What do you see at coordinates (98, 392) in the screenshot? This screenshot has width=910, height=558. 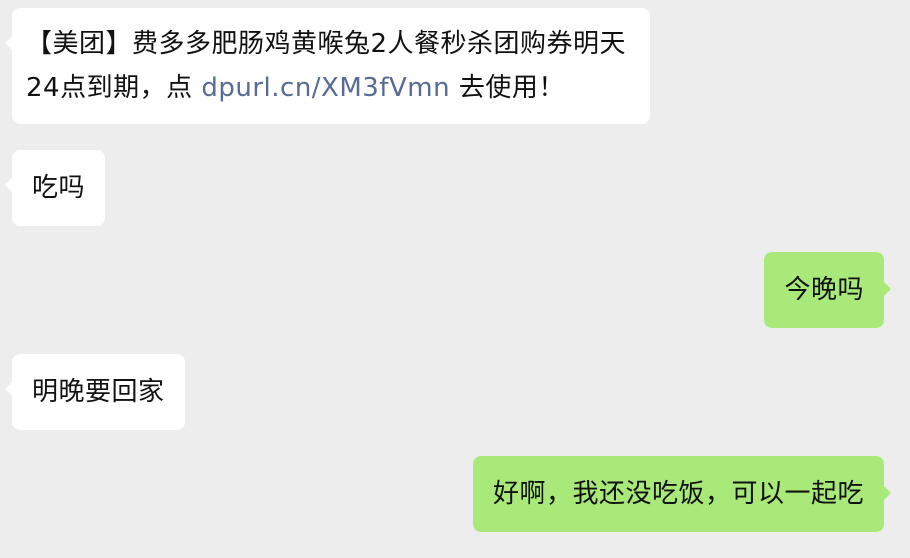 I see `message-text: 明晚要回家` at bounding box center [98, 392].